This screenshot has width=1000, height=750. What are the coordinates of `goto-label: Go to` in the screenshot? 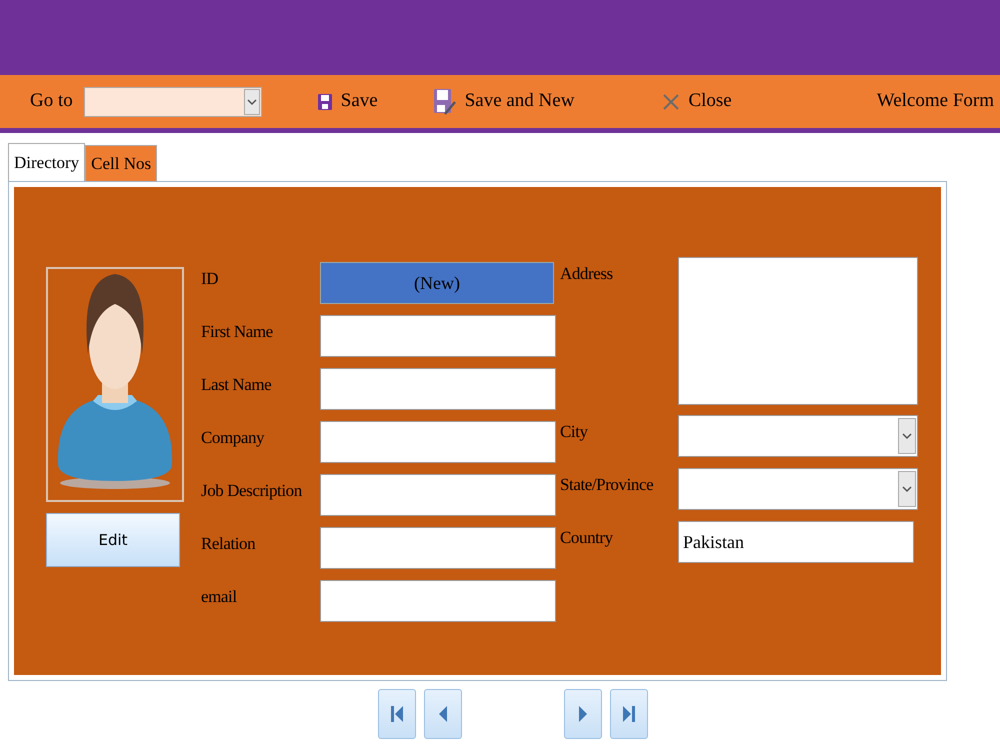 It's located at (51, 101).